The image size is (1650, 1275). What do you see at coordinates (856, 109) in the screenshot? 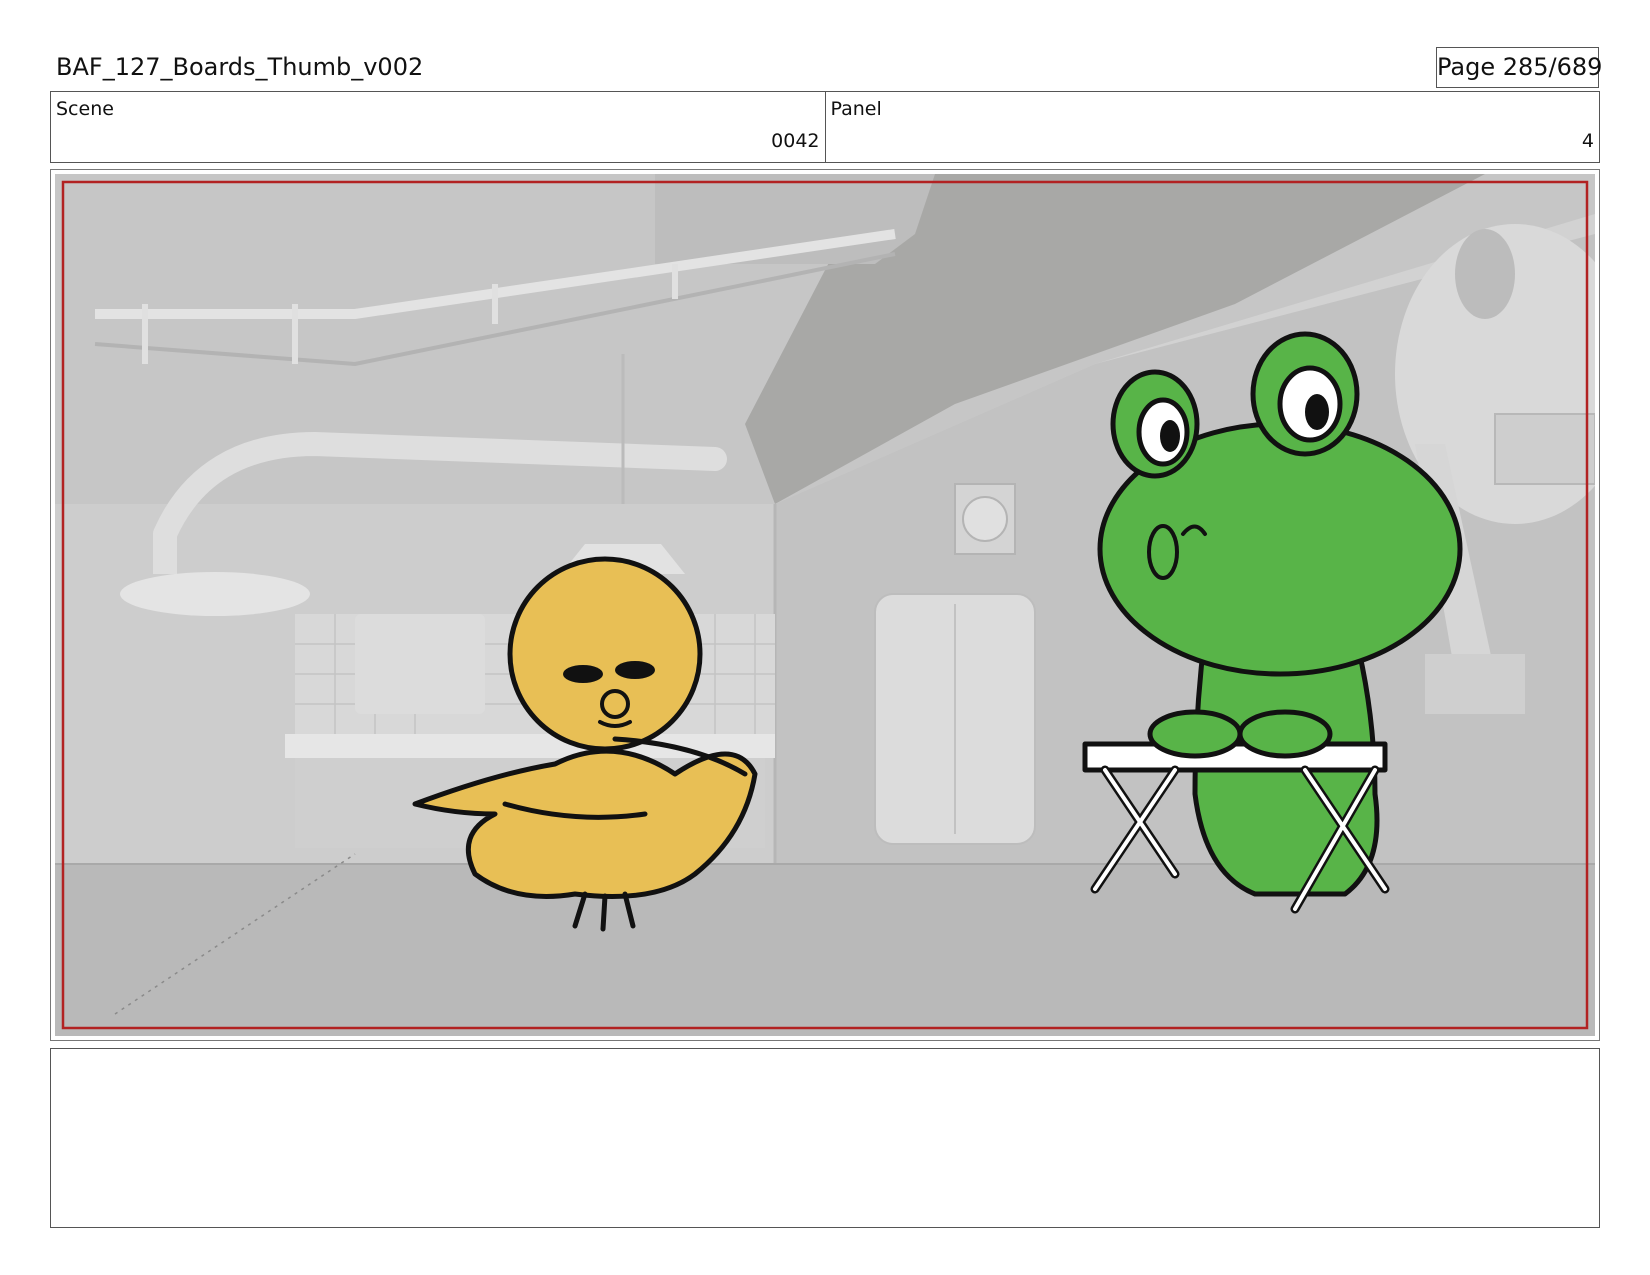
I see `panel-label: Panel` at bounding box center [856, 109].